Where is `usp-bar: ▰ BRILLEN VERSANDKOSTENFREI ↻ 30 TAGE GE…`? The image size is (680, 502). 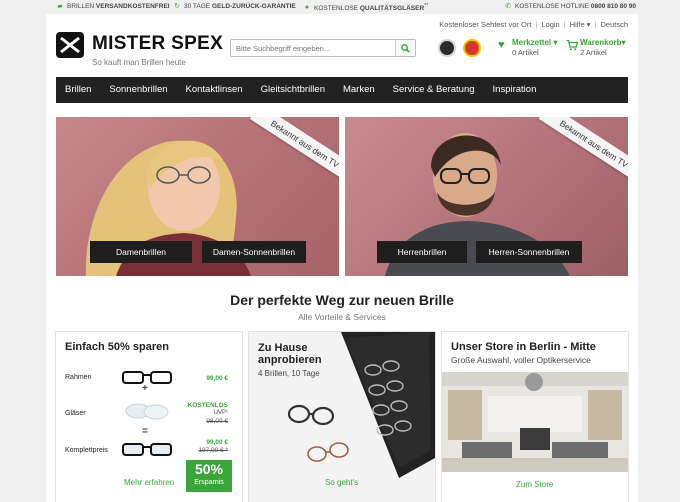
usp-bar: ▰ BRILLEN VERSANDKOSTENFREI ↻ 30 TAGE GE… is located at coordinates (340, 7).